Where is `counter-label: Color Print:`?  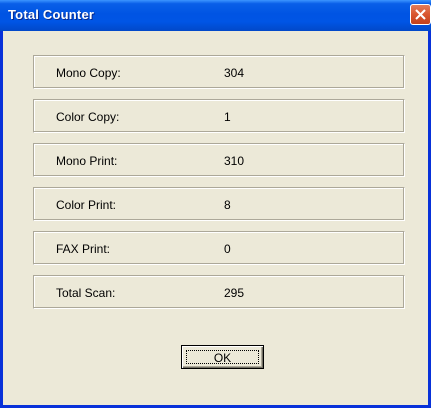
counter-label: Color Print: is located at coordinates (86, 205).